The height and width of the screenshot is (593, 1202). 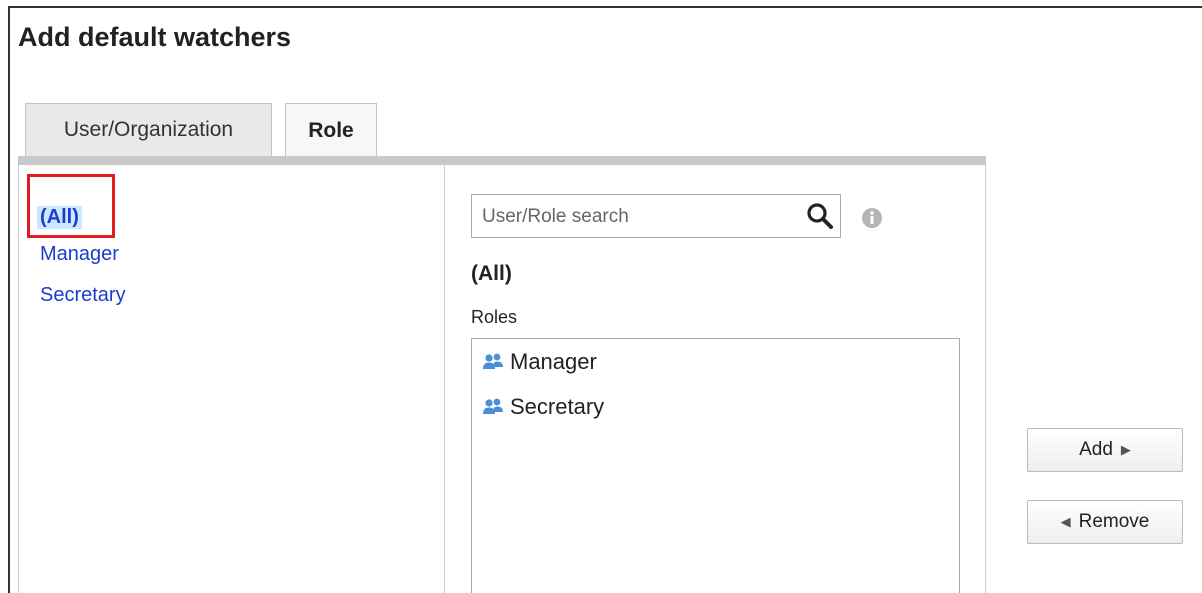 What do you see at coordinates (1065, 521) in the screenshot?
I see `arrow-left-icon: ◀` at bounding box center [1065, 521].